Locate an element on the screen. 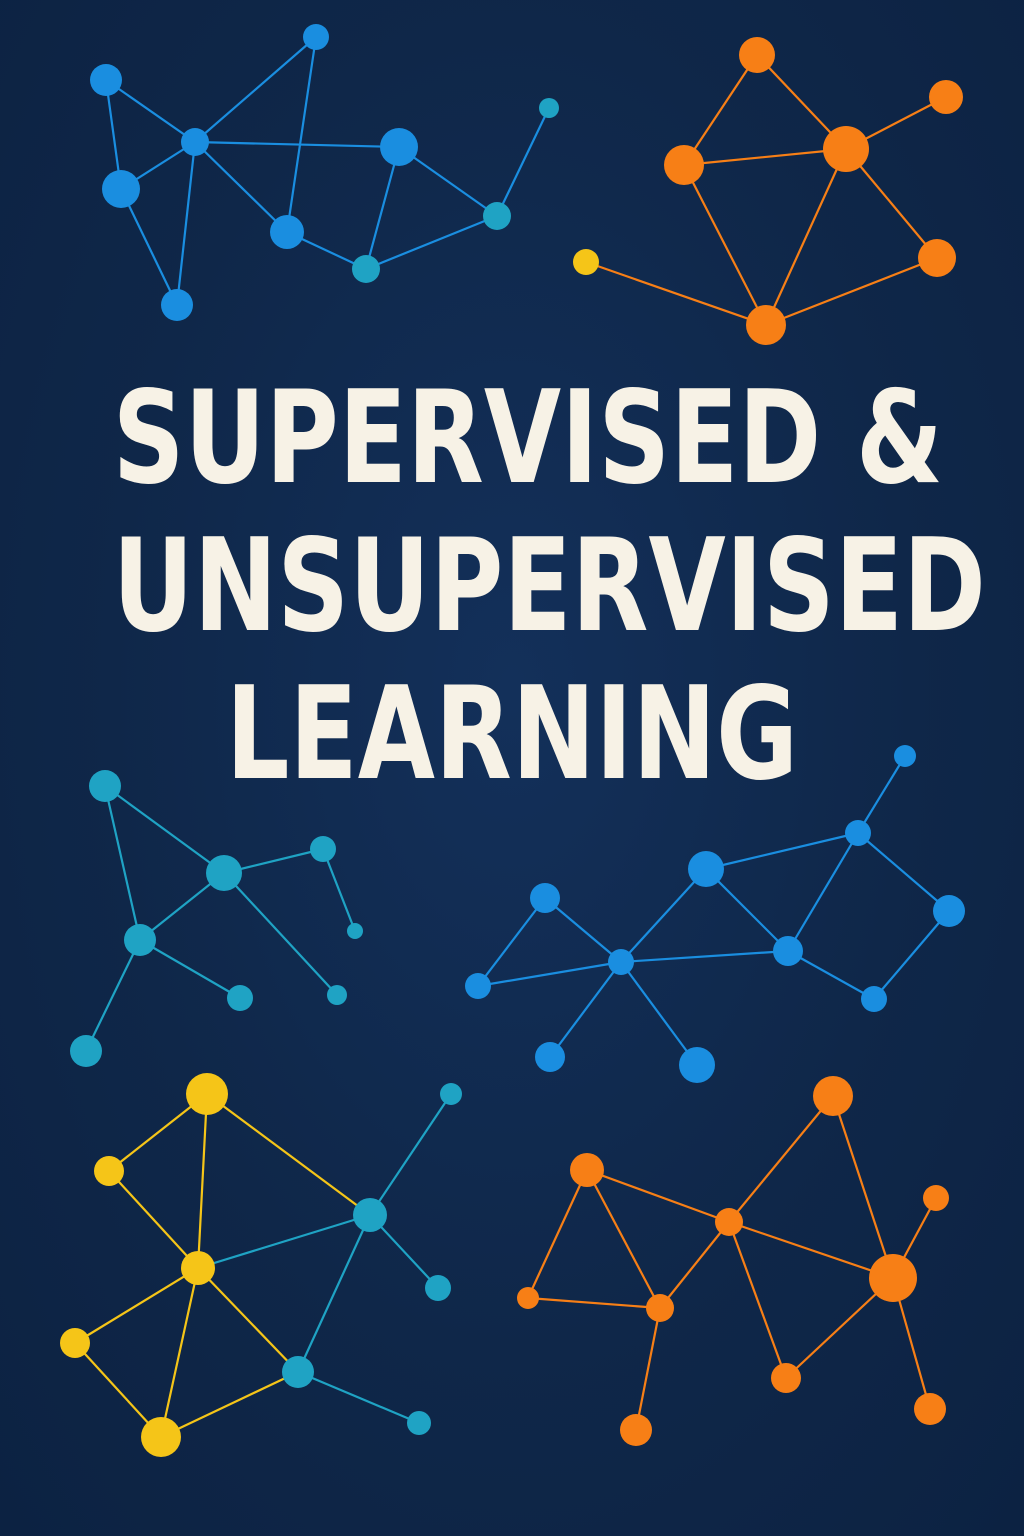  network-bottom-left is located at coordinates (261, 1265).